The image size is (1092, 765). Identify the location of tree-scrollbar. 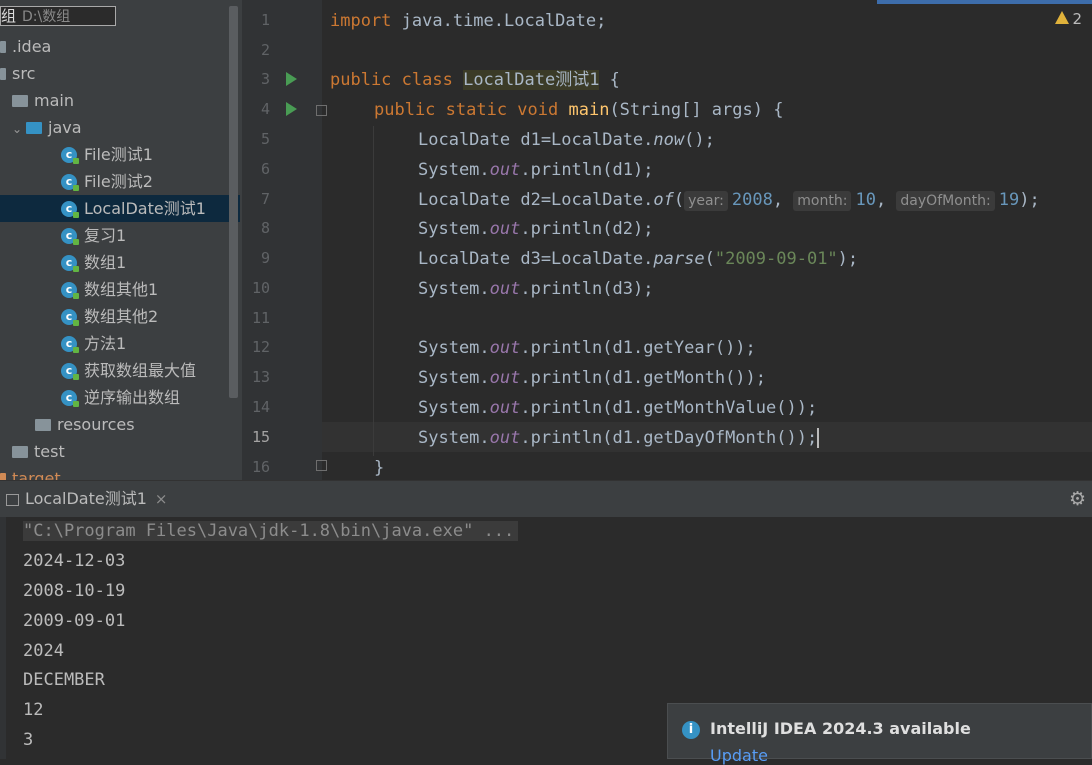
(233, 202).